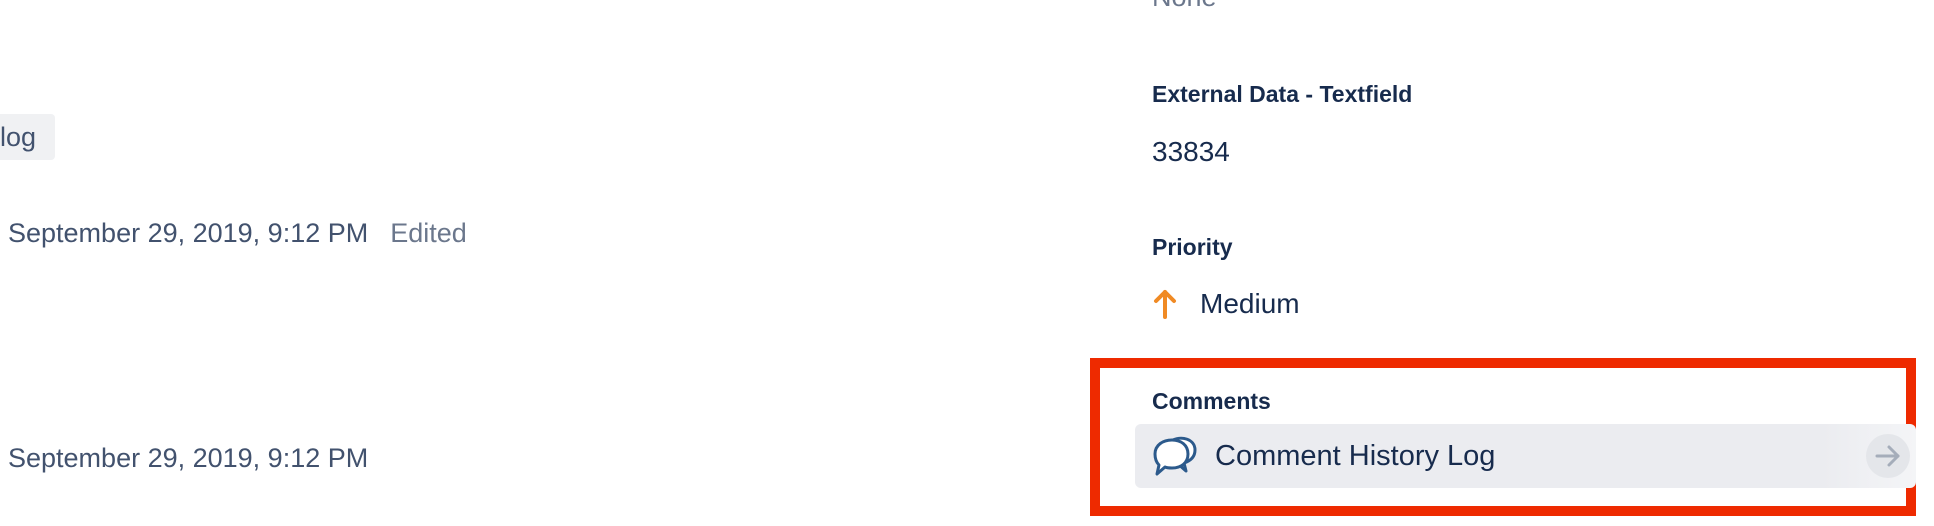  I want to click on external-data-value: 33834, so click(1191, 152).